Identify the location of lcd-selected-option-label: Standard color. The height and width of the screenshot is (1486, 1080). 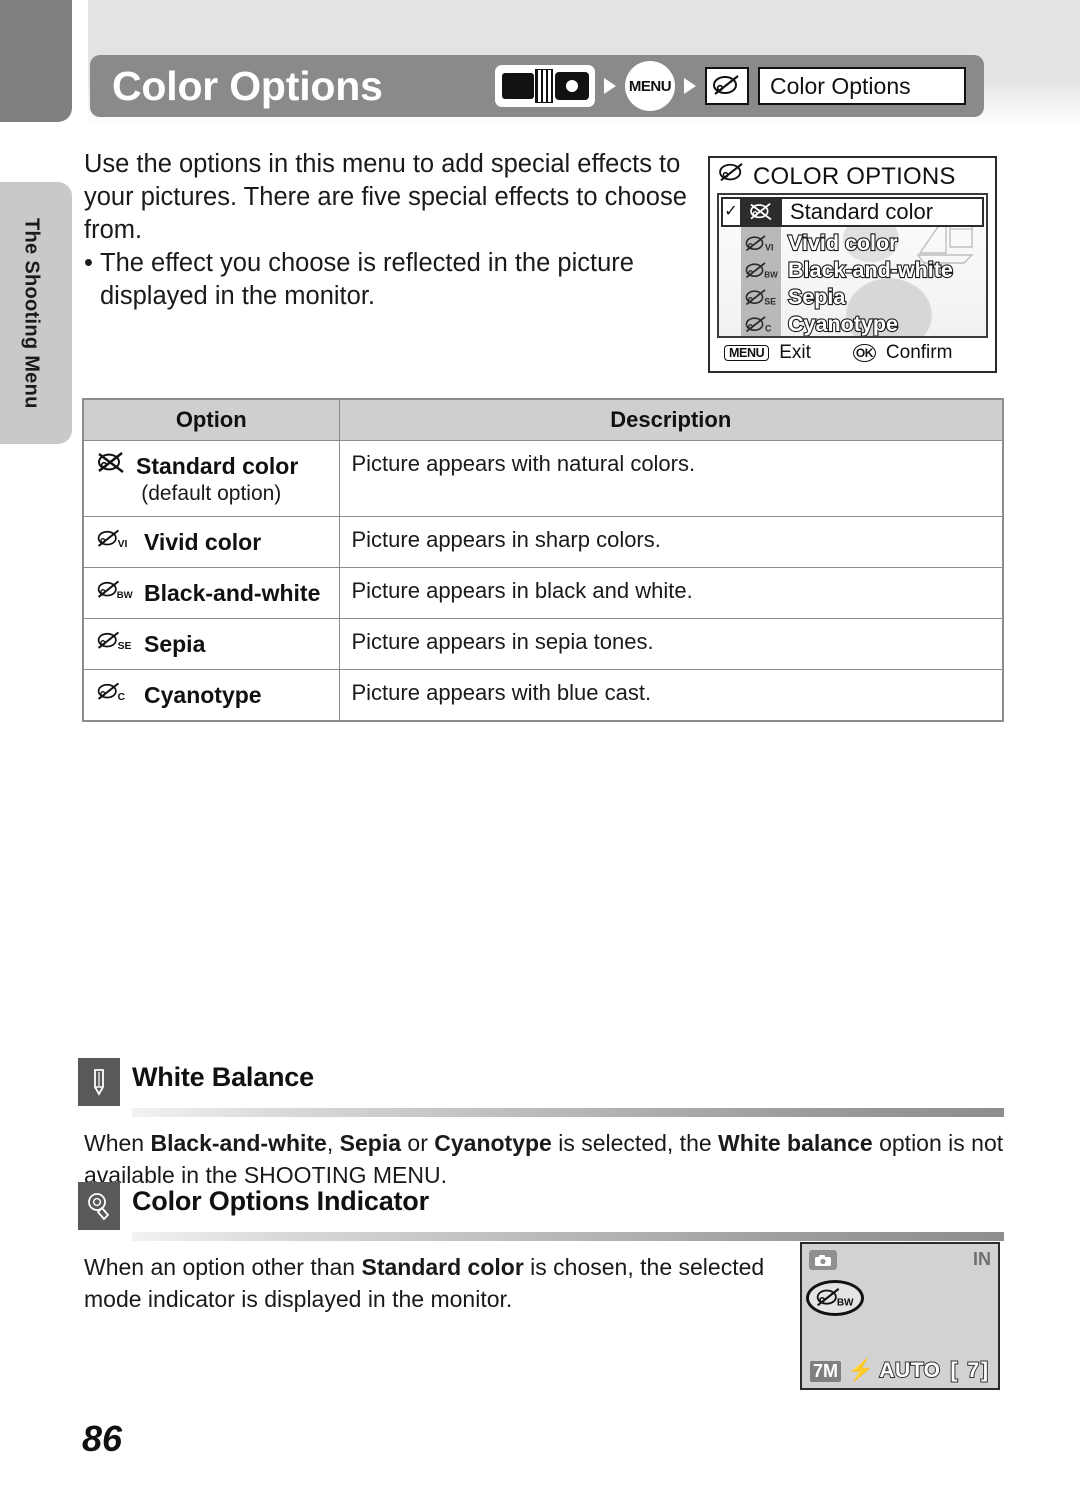
(862, 211).